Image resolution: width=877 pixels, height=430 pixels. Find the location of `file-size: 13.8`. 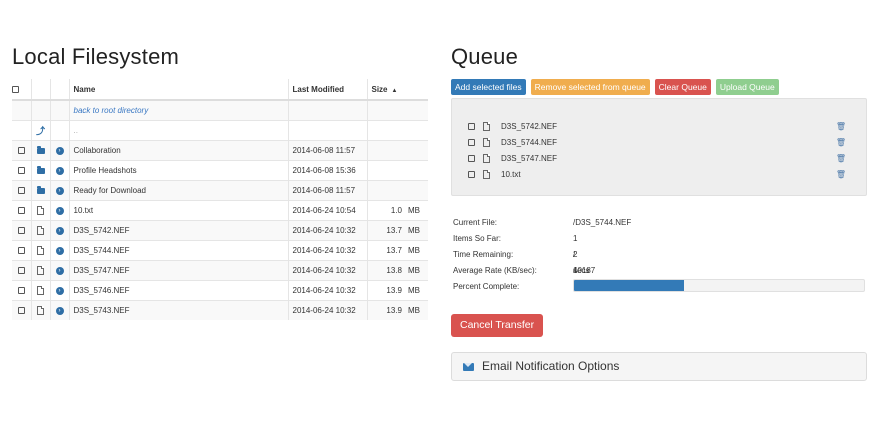

file-size: 13.8 is located at coordinates (386, 270).